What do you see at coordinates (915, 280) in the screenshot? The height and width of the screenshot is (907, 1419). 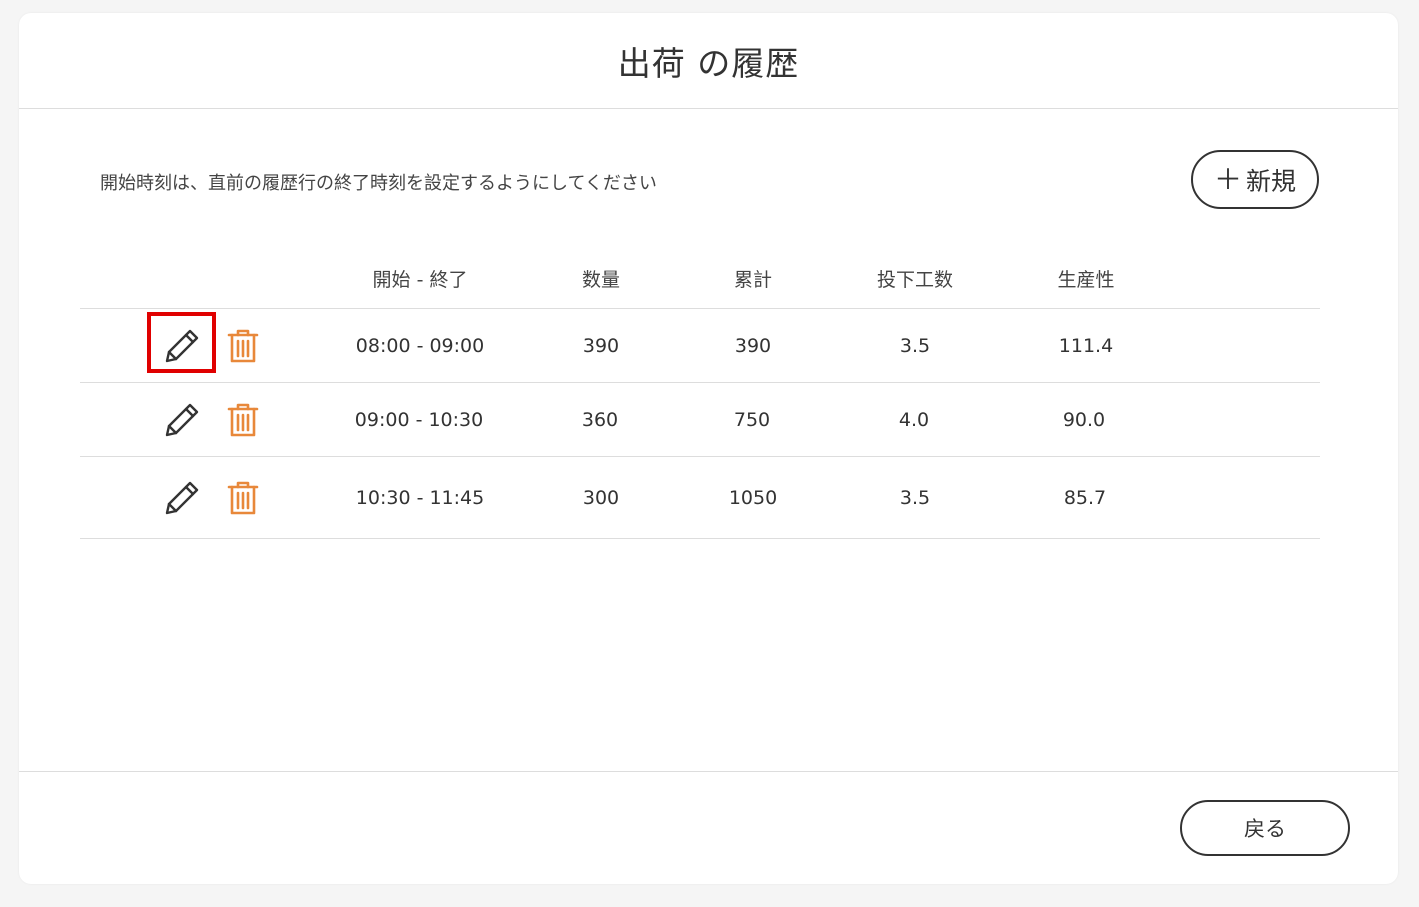 I see `header-man-hours: 投下工数` at bounding box center [915, 280].